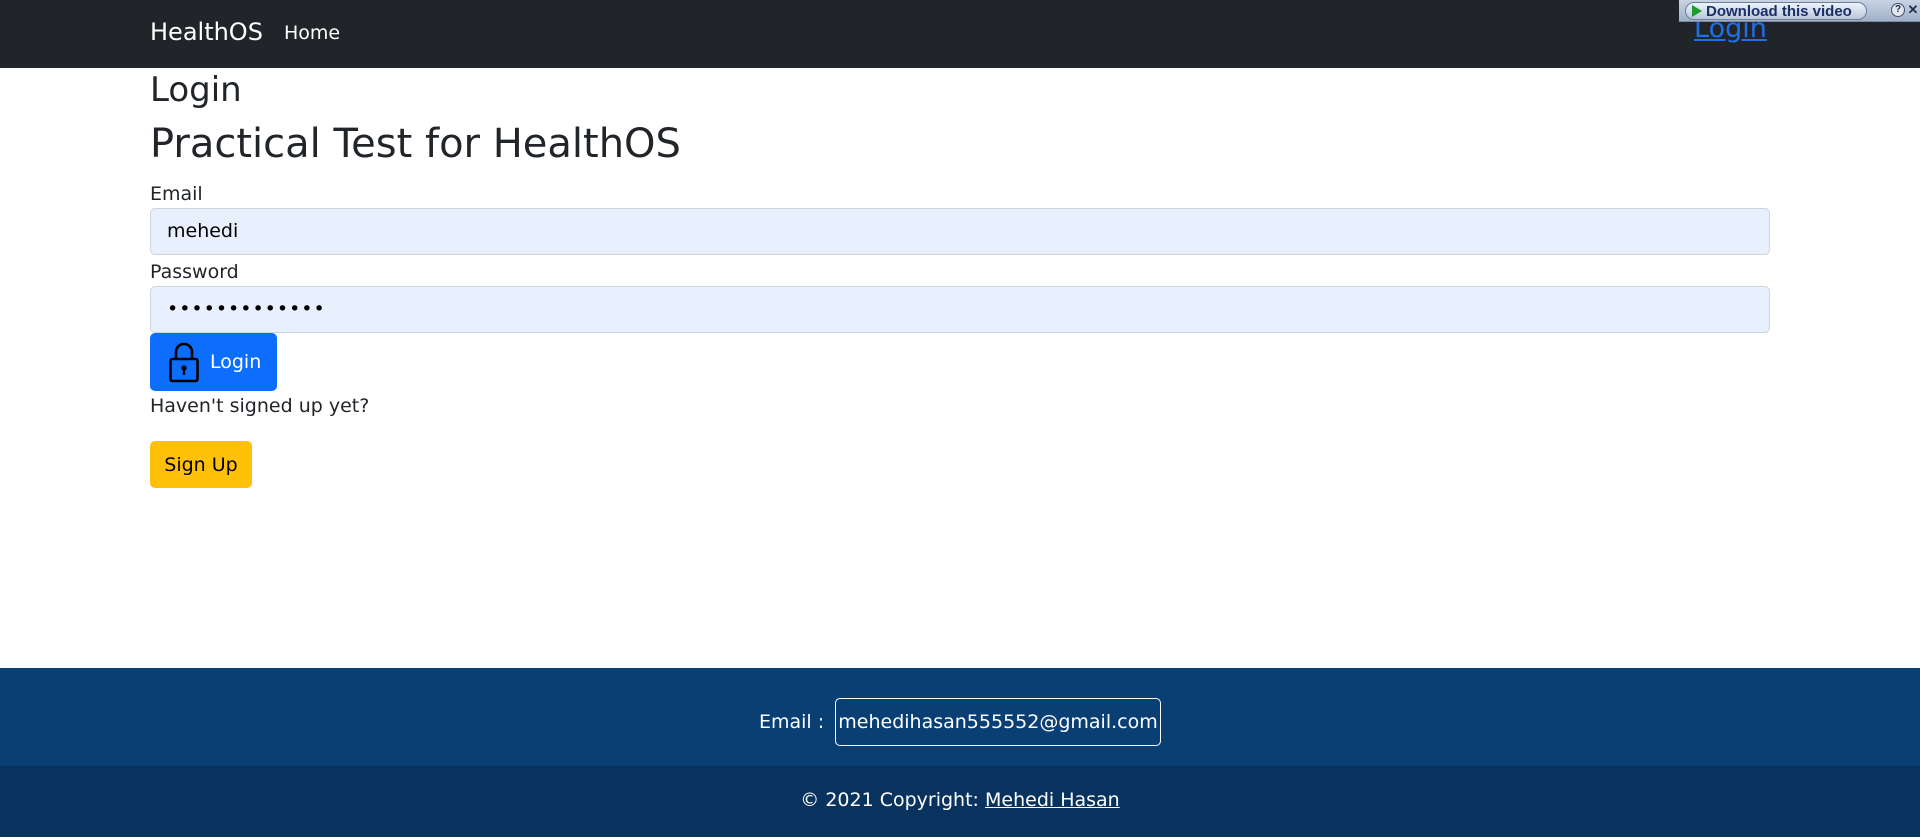 The height and width of the screenshot is (839, 1920). Describe the element at coordinates (998, 722) in the screenshot. I see `footer-email-value: mehedihasan555552@gmail.com` at that location.